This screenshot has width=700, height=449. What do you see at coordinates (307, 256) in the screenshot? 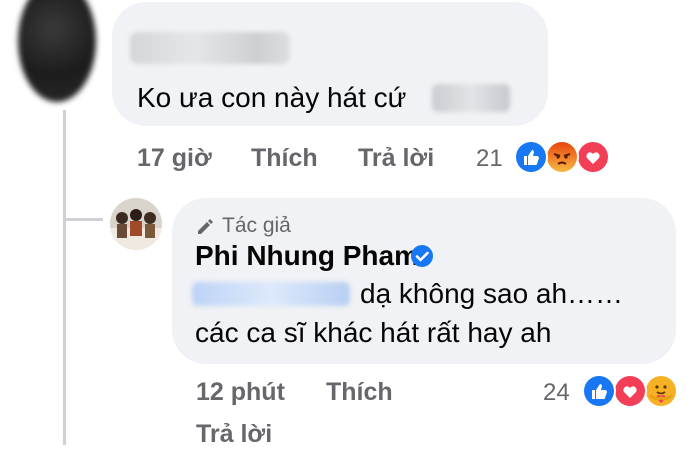
I see `author-name: Phi Nhung Pham` at bounding box center [307, 256].